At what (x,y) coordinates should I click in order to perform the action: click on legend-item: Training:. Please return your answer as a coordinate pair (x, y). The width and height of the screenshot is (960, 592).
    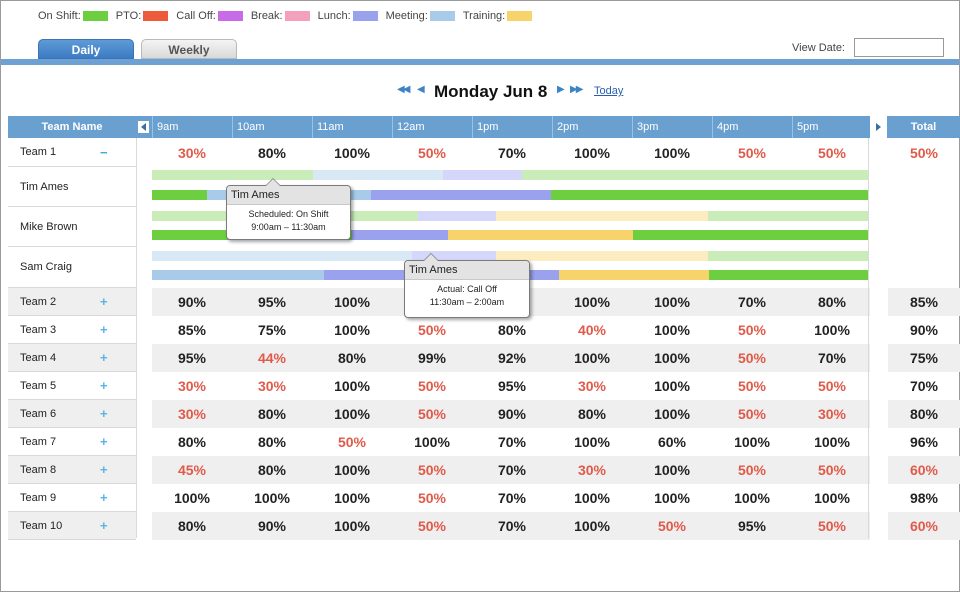
    Looking at the image, I should click on (497, 16).